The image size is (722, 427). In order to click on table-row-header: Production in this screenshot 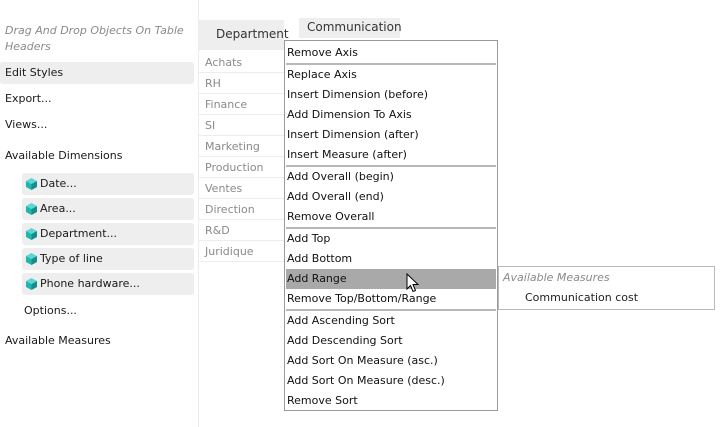, I will do `click(241, 167)`.